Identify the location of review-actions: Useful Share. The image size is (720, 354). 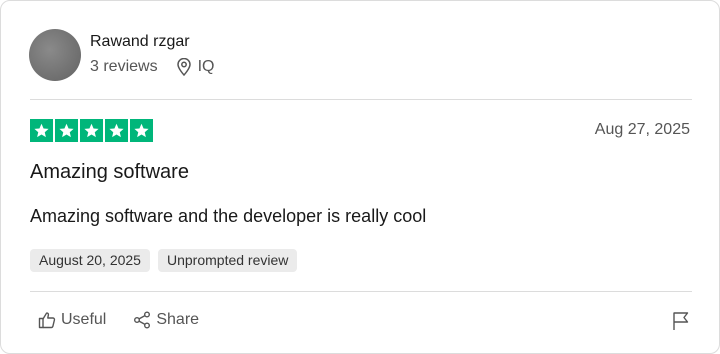
(118, 320).